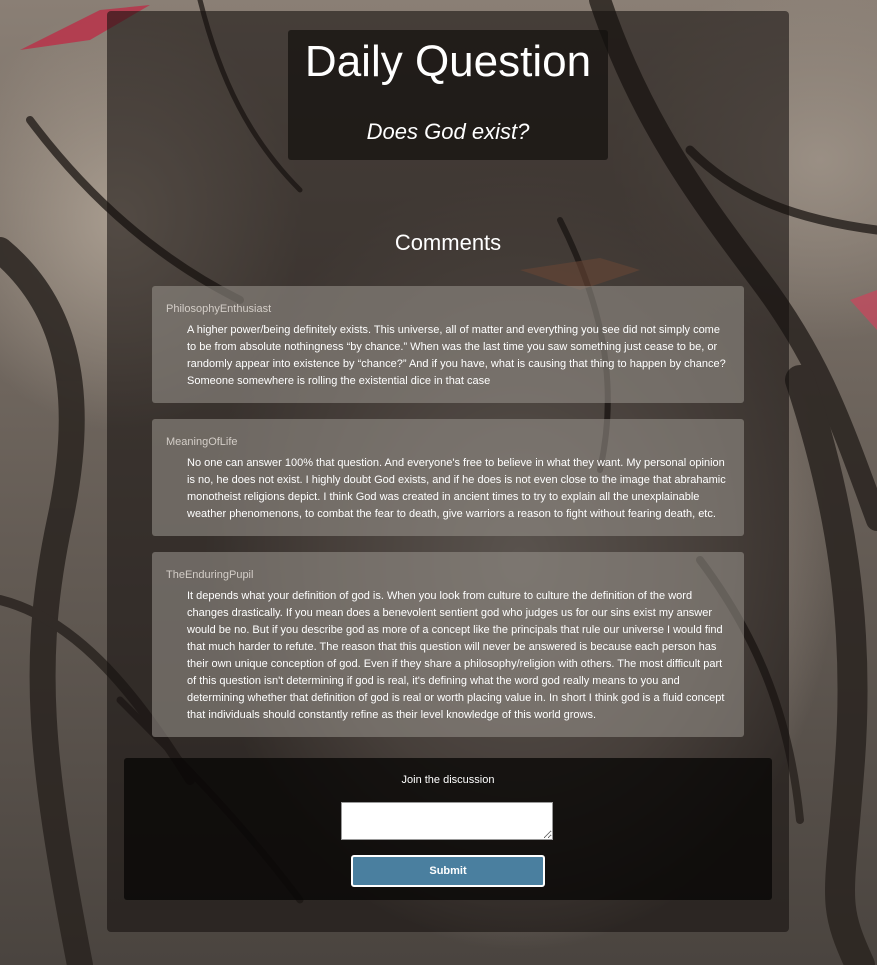  What do you see at coordinates (447, 821) in the screenshot?
I see `comment-textarea` at bounding box center [447, 821].